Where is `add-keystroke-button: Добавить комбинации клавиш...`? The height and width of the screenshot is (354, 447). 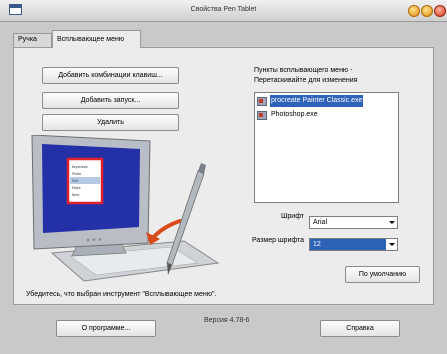
add-keystroke-button: Добавить комбинации клавиш... is located at coordinates (110, 75).